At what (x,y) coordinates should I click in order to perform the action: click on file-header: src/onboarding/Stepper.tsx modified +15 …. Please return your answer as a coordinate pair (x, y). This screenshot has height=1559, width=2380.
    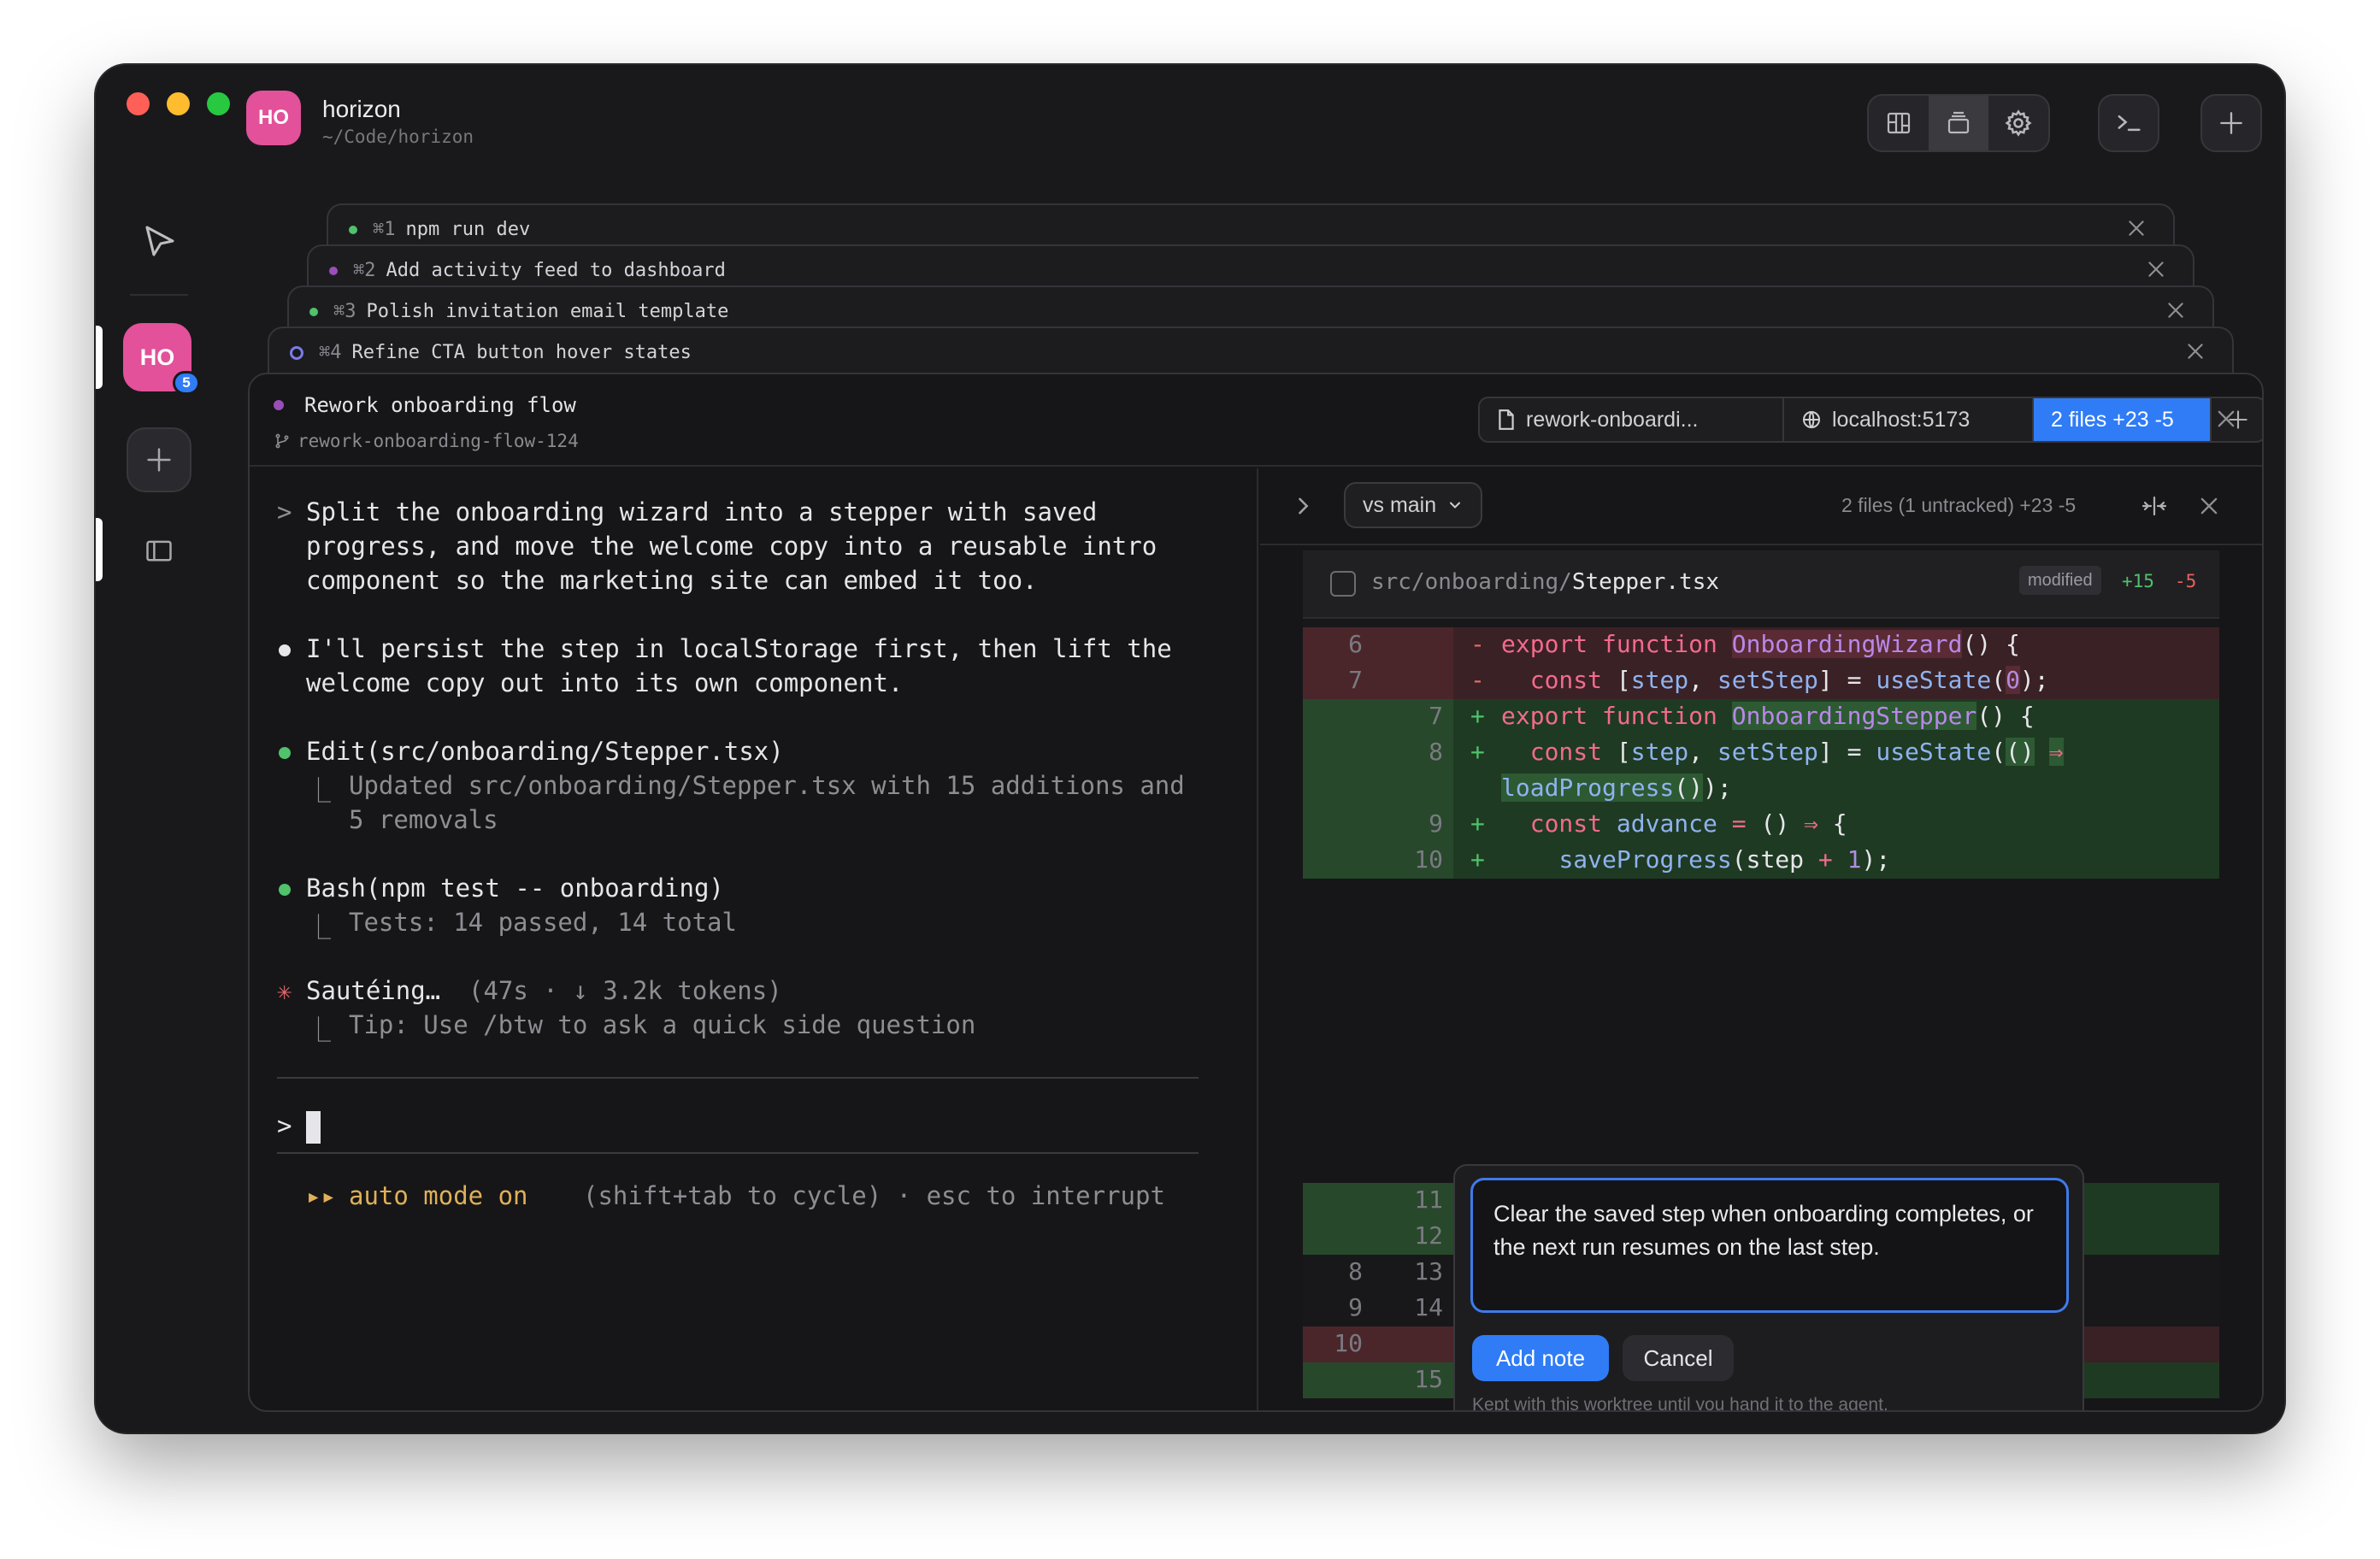
    Looking at the image, I should click on (1761, 584).